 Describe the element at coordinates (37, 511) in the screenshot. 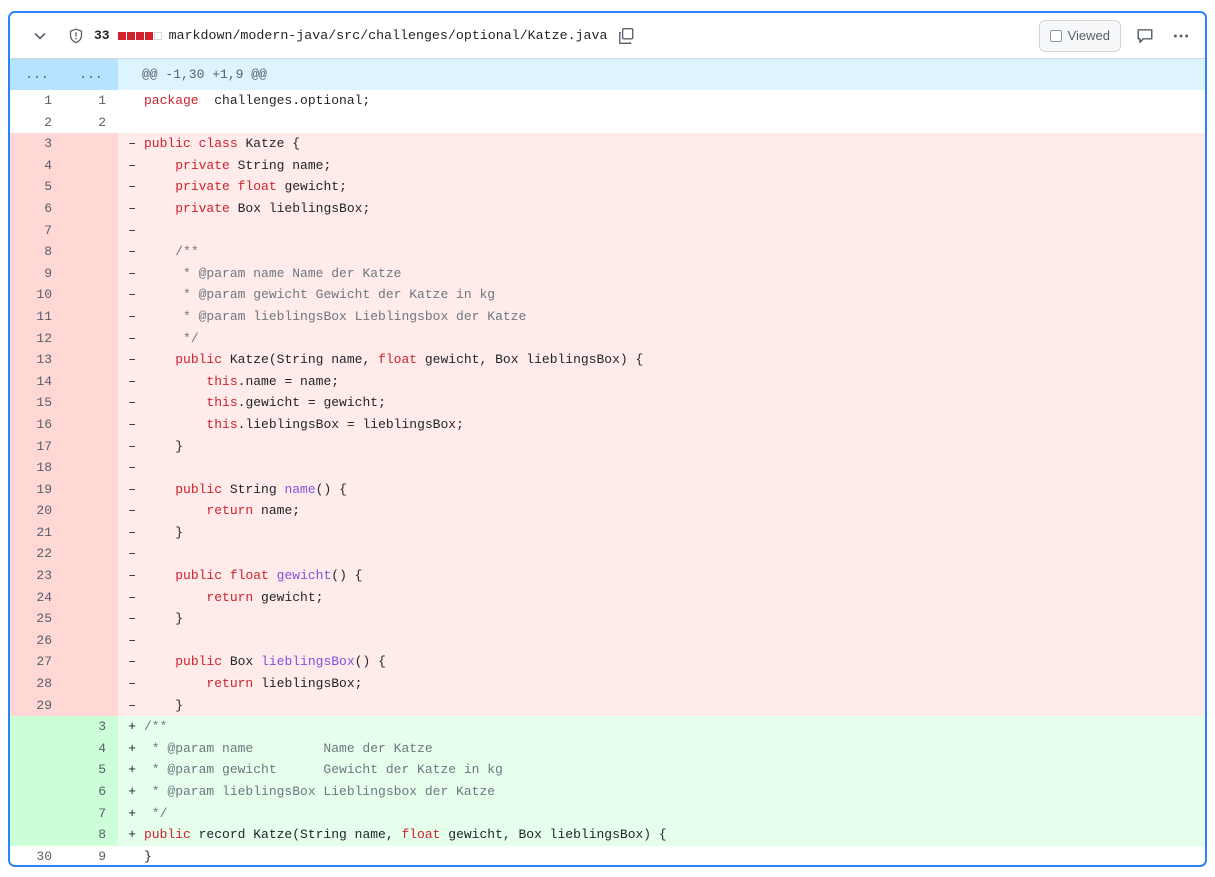

I see `old-line-number: 20` at that location.